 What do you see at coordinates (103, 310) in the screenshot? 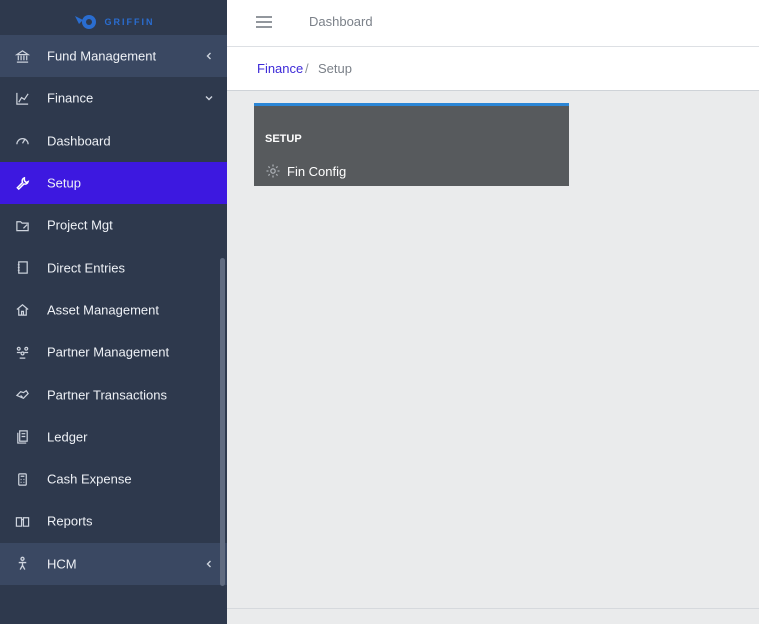
I see `sidebar-item-label: Asset Management` at bounding box center [103, 310].